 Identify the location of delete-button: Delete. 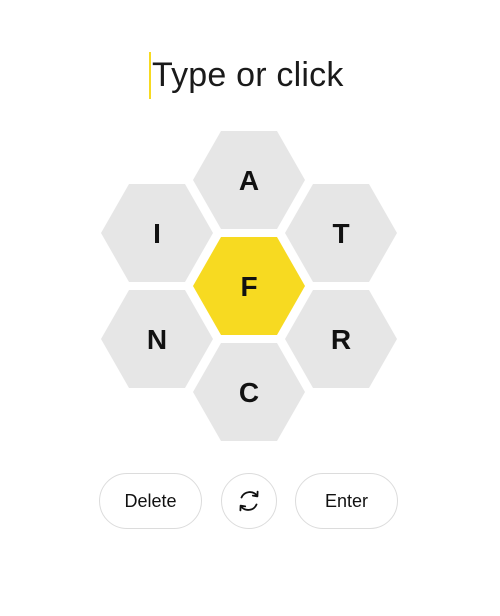
(150, 501).